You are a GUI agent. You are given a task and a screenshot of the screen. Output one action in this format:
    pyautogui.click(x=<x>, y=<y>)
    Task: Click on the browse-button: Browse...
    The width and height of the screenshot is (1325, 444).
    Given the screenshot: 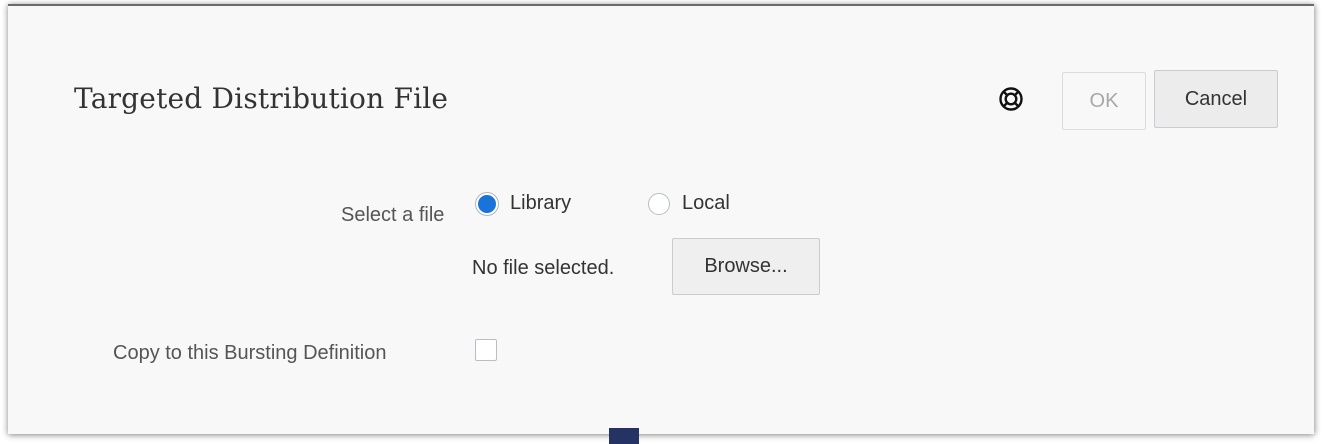 What is the action you would take?
    pyautogui.click(x=746, y=266)
    